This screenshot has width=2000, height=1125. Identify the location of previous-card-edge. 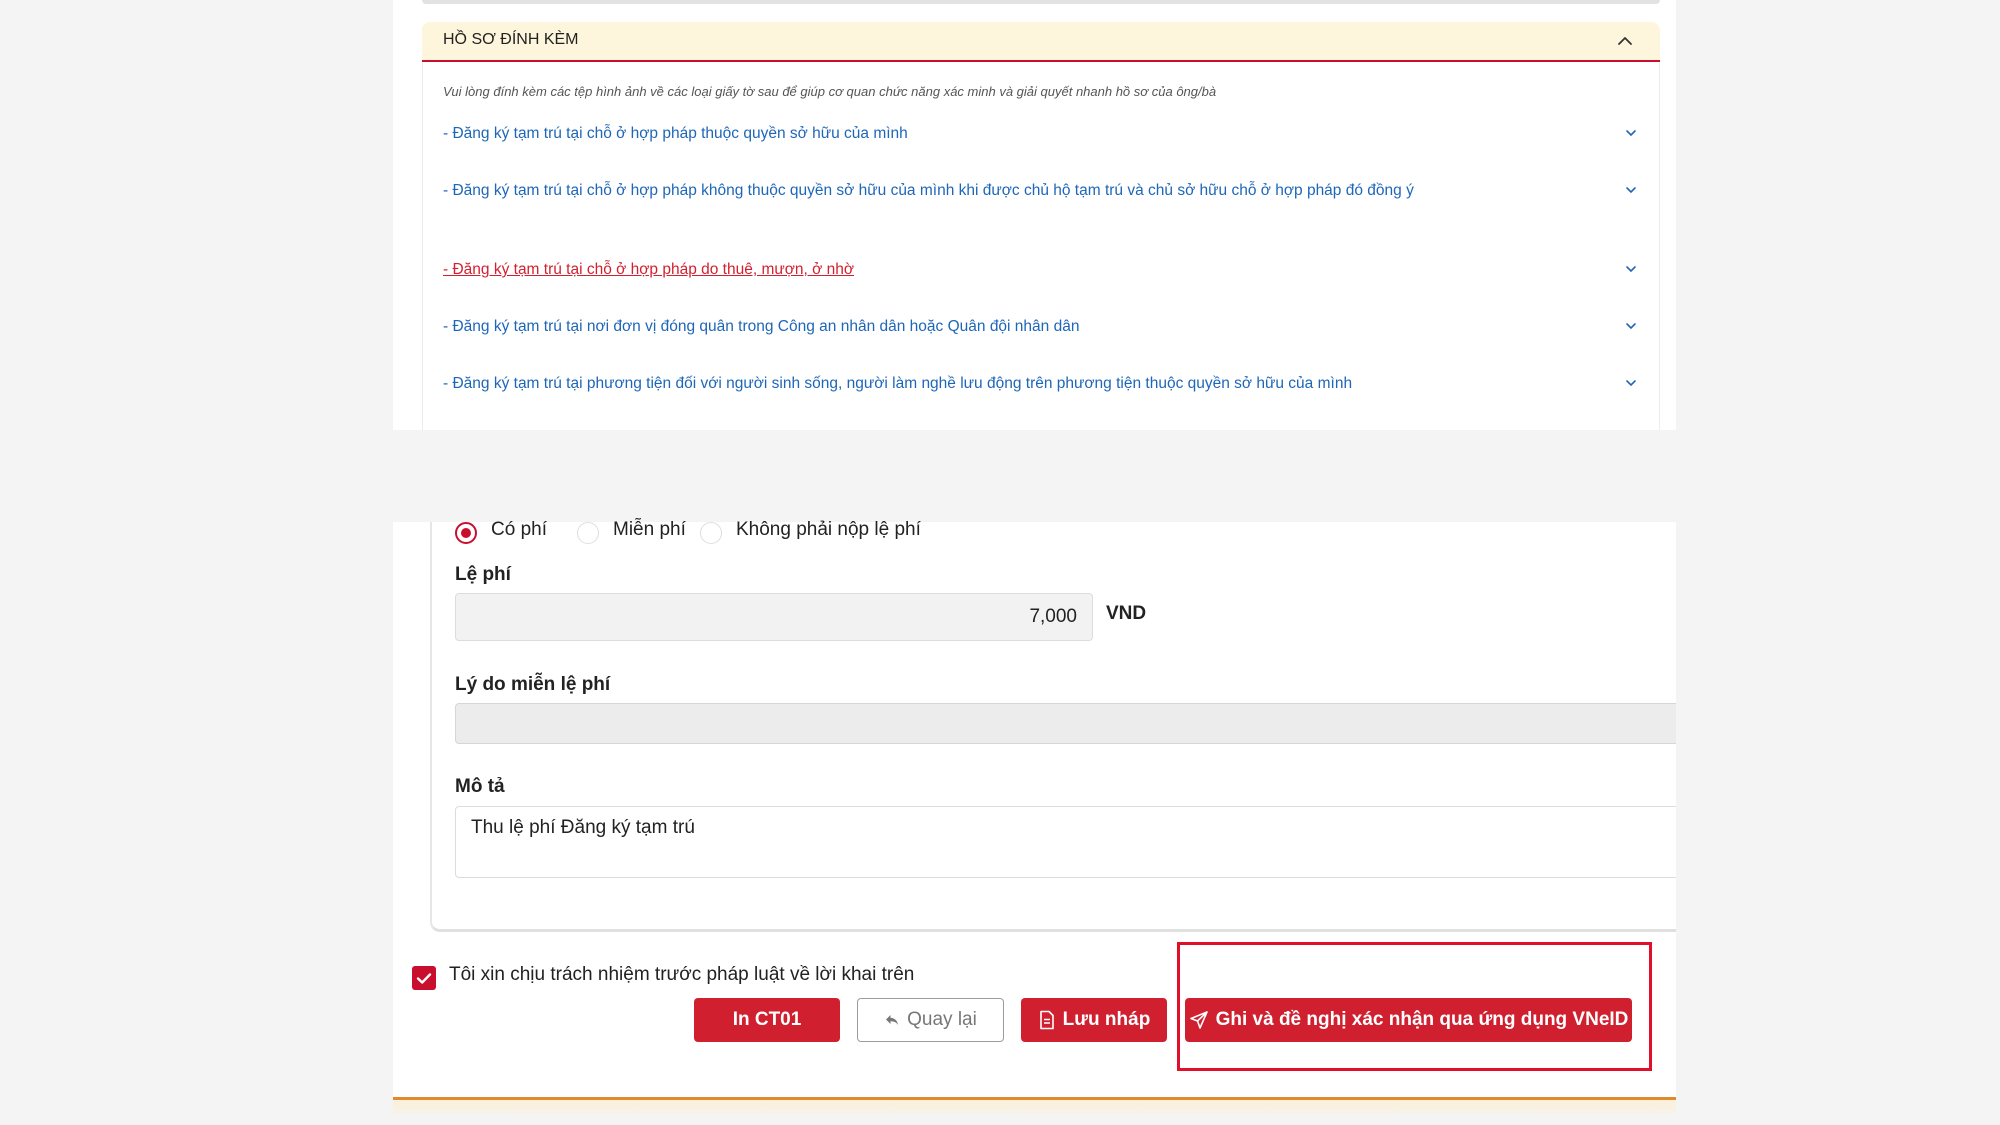
(1041, 2).